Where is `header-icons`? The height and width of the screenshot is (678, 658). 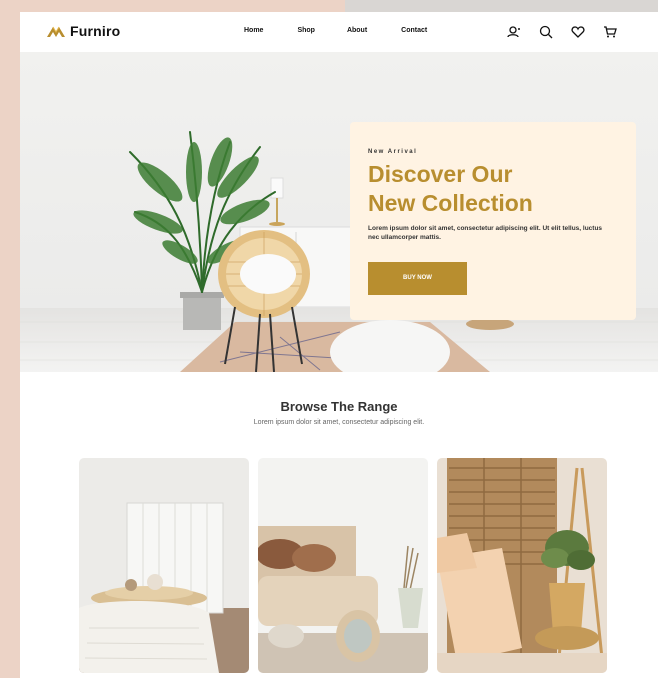 header-icons is located at coordinates (562, 32).